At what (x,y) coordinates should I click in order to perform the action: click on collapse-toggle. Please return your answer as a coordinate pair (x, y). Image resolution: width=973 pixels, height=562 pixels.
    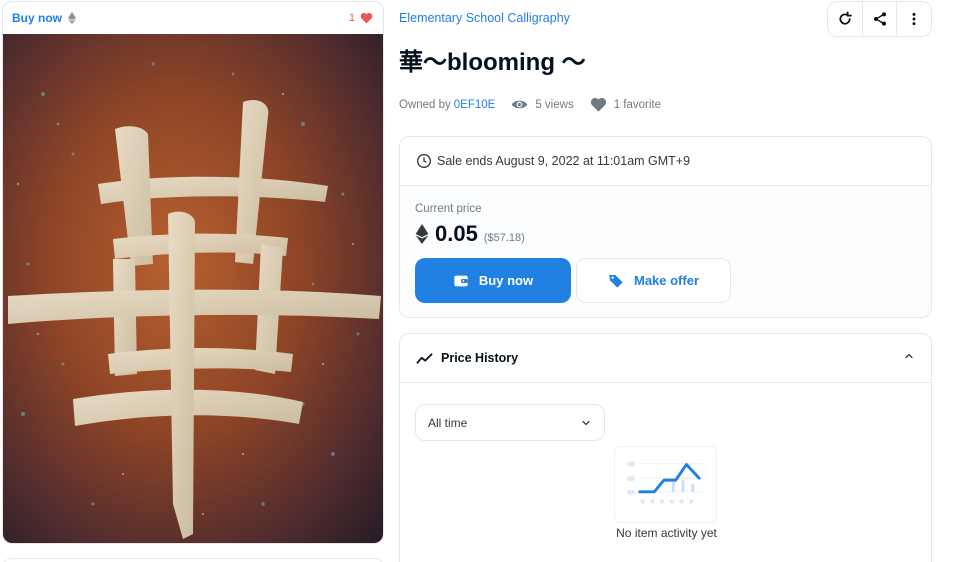
    Looking at the image, I should click on (909, 358).